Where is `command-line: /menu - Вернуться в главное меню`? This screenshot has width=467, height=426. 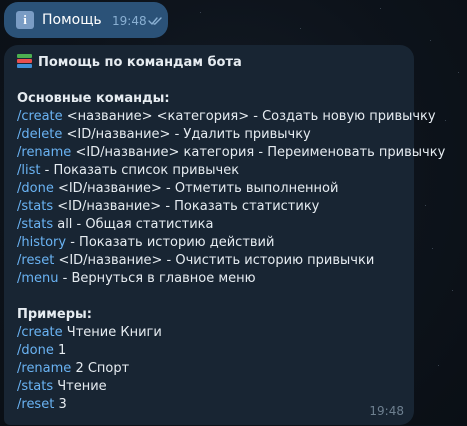 command-line: /menu - Вернуться в главное меню is located at coordinates (231, 279).